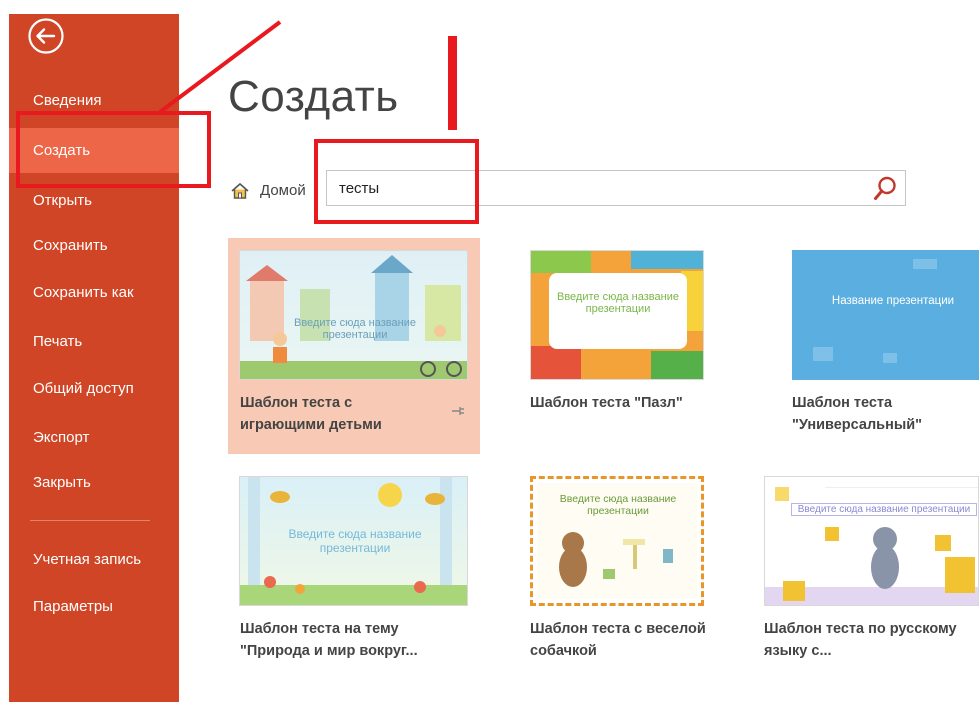  I want to click on nav-item-save-as: Сохранить как, so click(94, 292).